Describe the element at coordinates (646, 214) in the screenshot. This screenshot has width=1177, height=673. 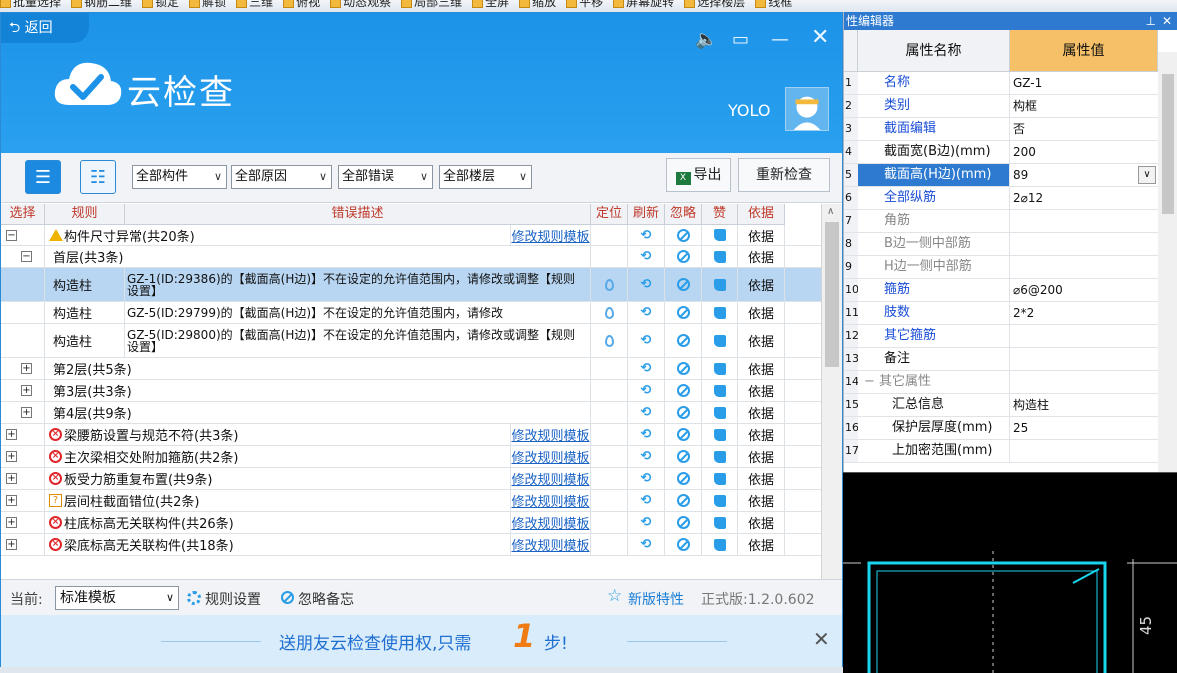
I see `col-header-refresh: 刷新` at that location.